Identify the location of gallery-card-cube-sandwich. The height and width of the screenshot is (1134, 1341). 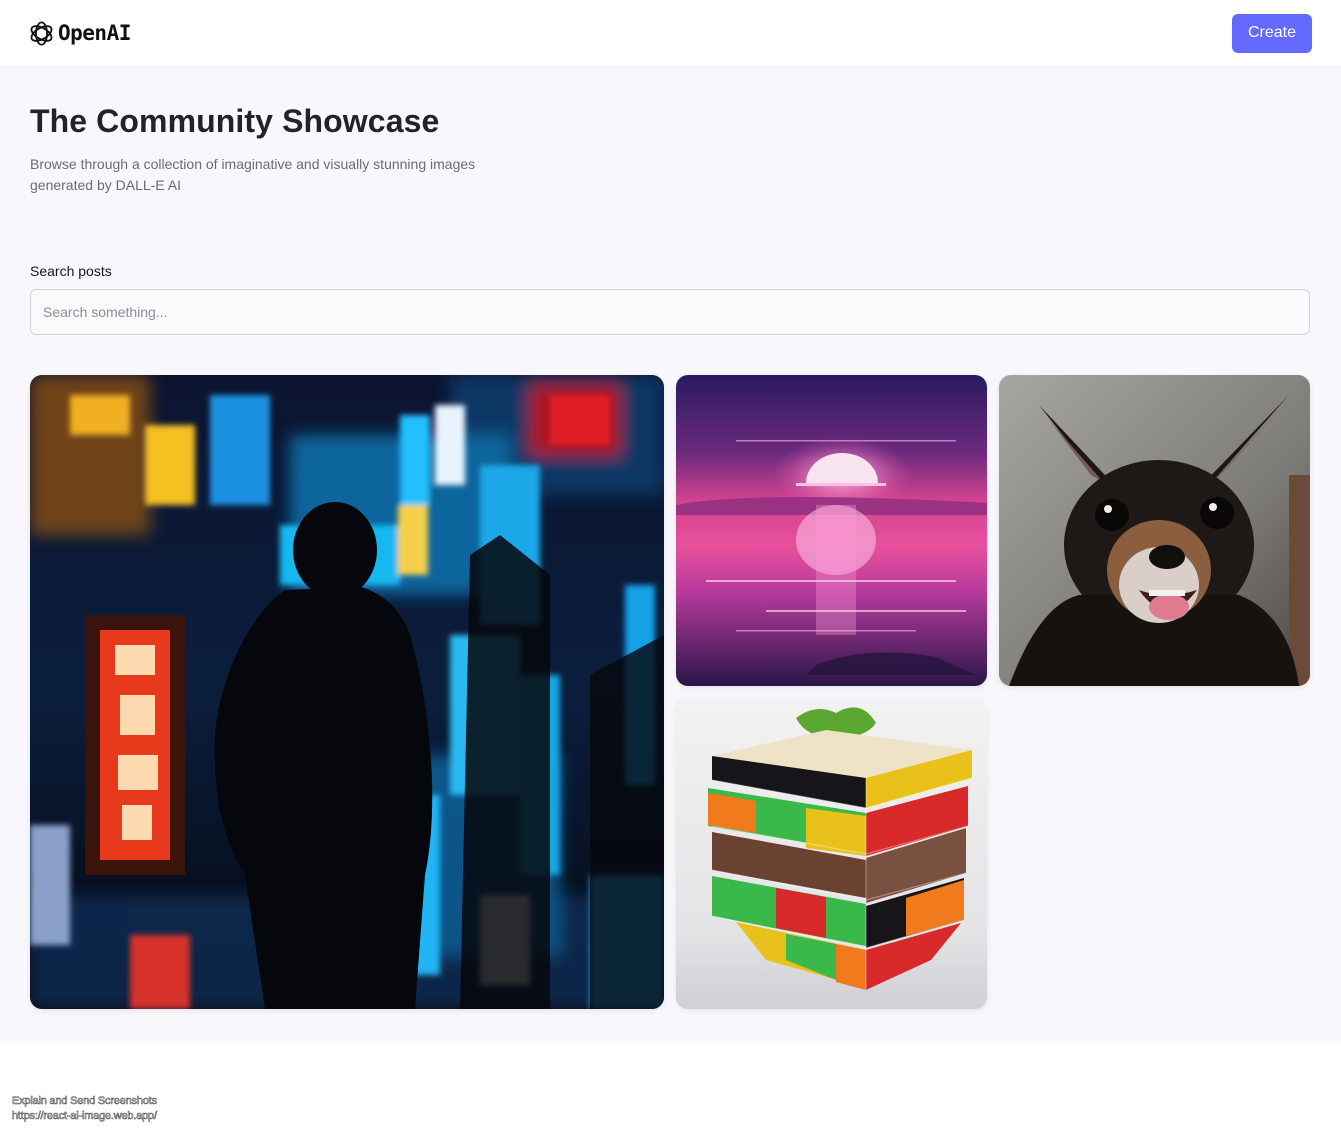
(831, 853).